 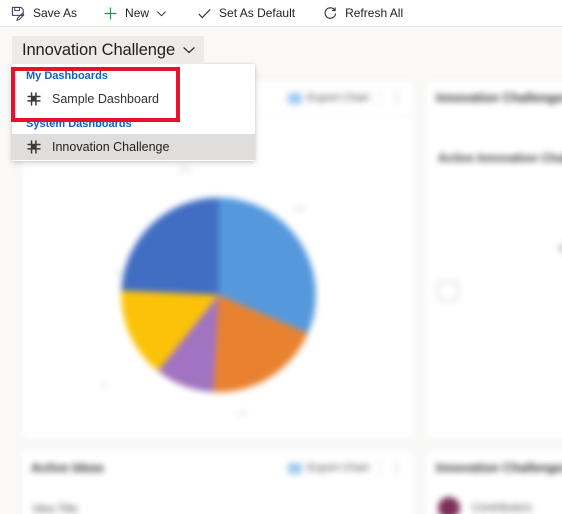 I want to click on card-row-1: Contributors, so click(x=485, y=505).